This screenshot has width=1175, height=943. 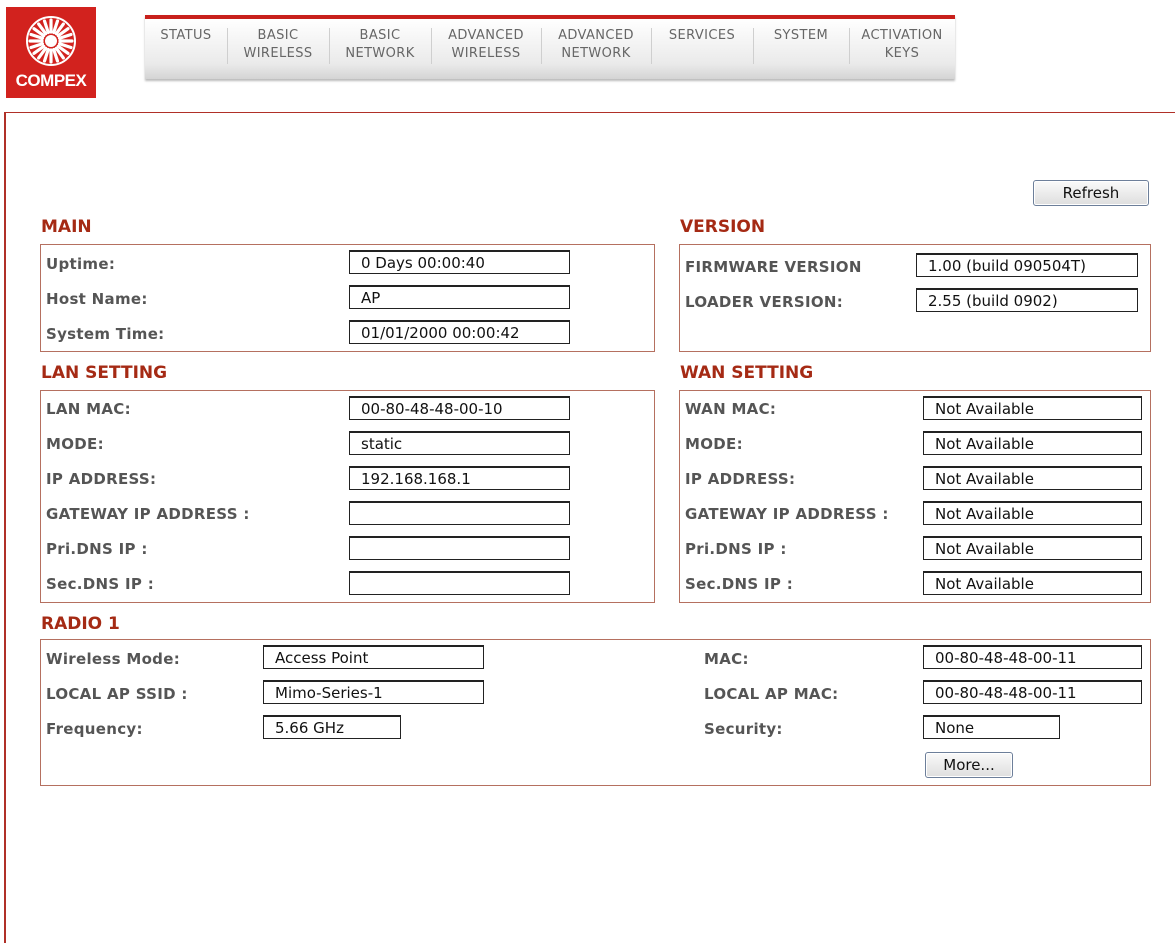 I want to click on lan-pri-dns-value, so click(x=459, y=548).